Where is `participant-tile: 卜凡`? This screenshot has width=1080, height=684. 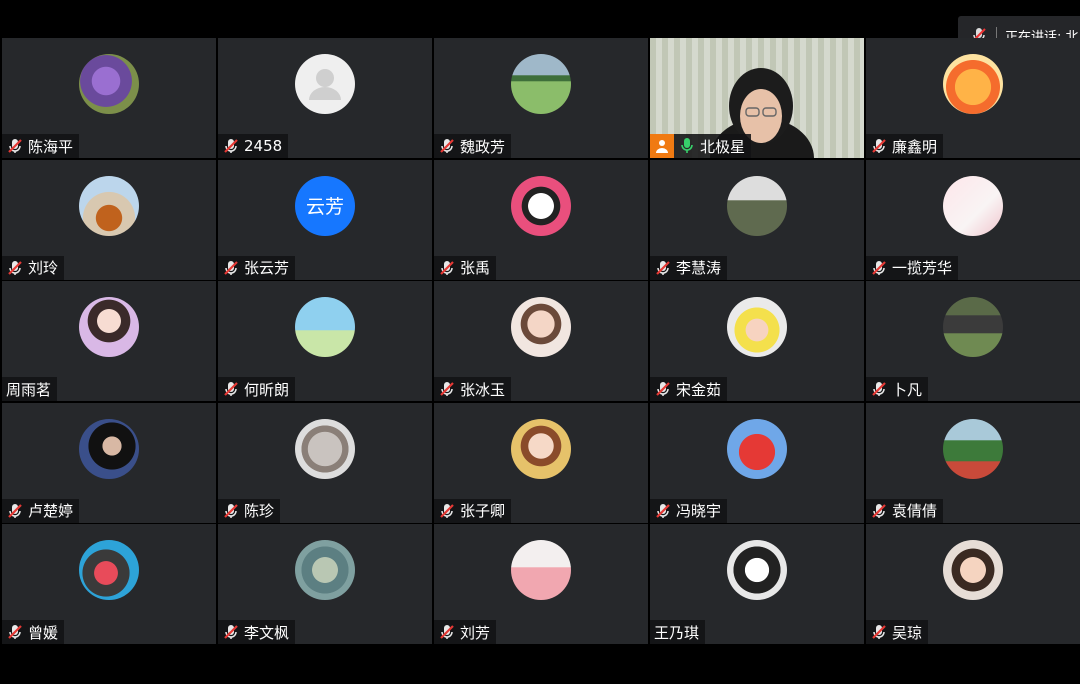
participant-tile: 卜凡 is located at coordinates (973, 341).